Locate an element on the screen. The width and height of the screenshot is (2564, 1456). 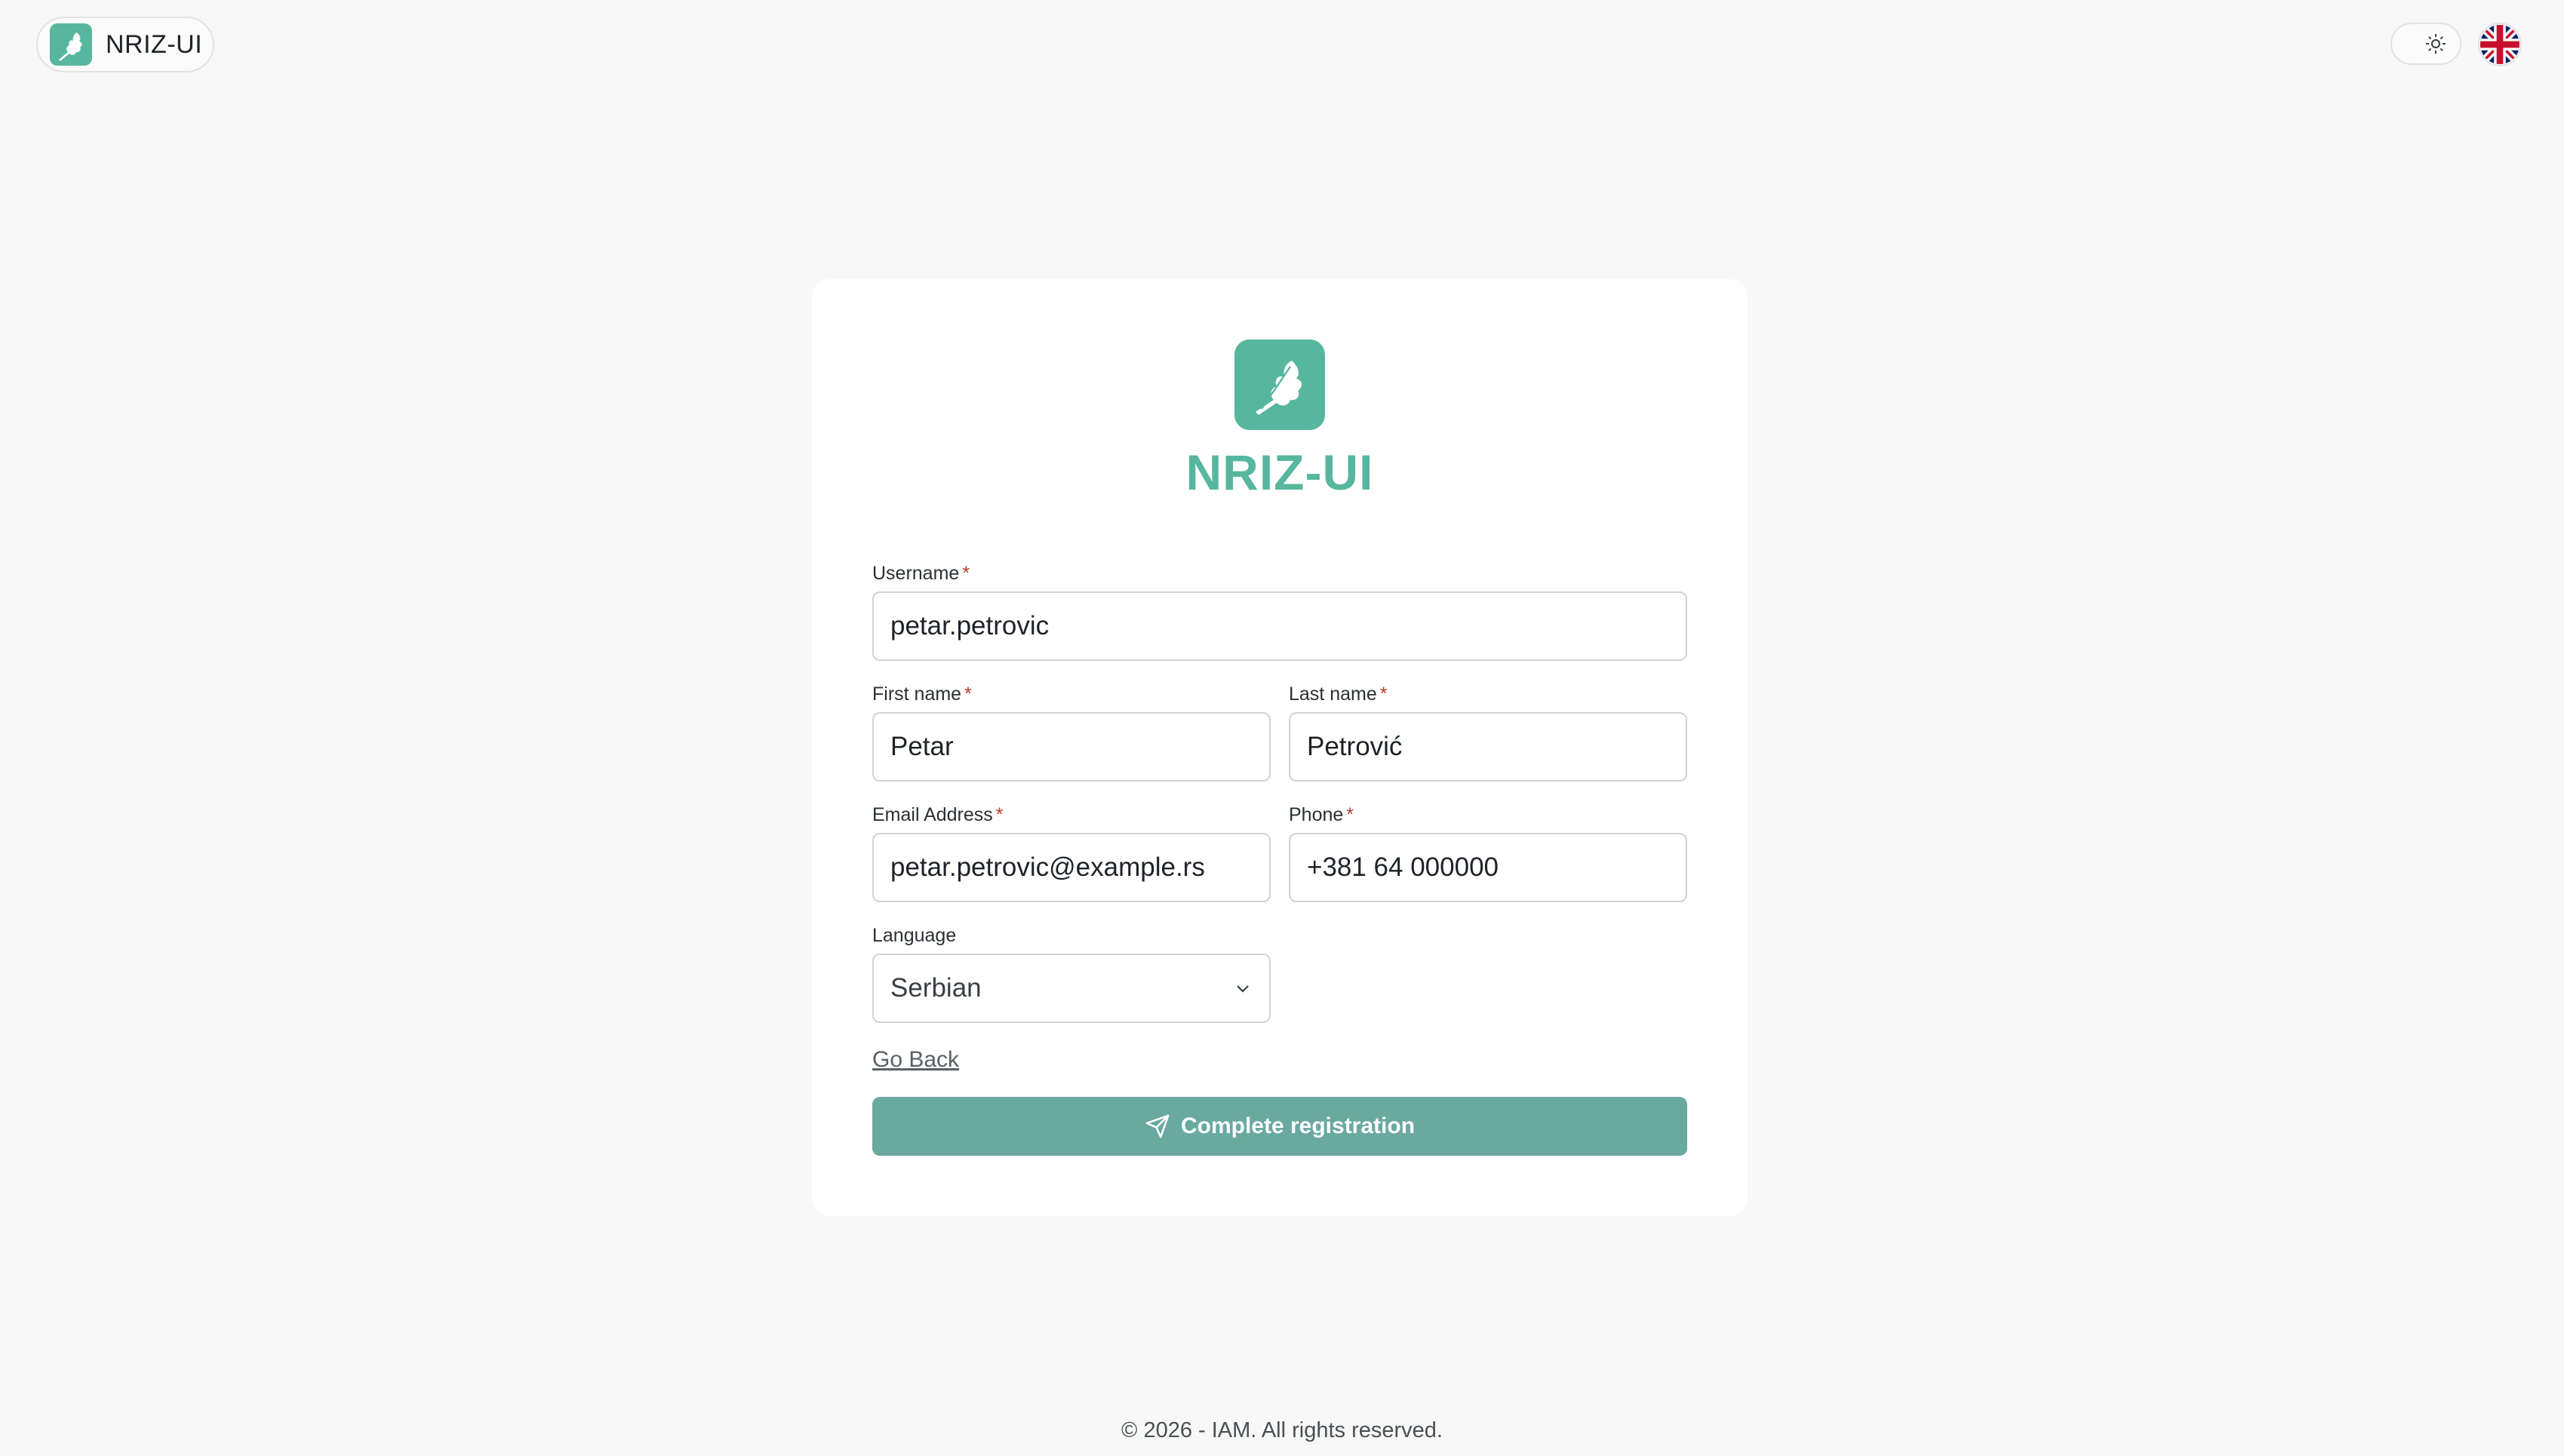
chevron-down-icon is located at coordinates (1243, 989).